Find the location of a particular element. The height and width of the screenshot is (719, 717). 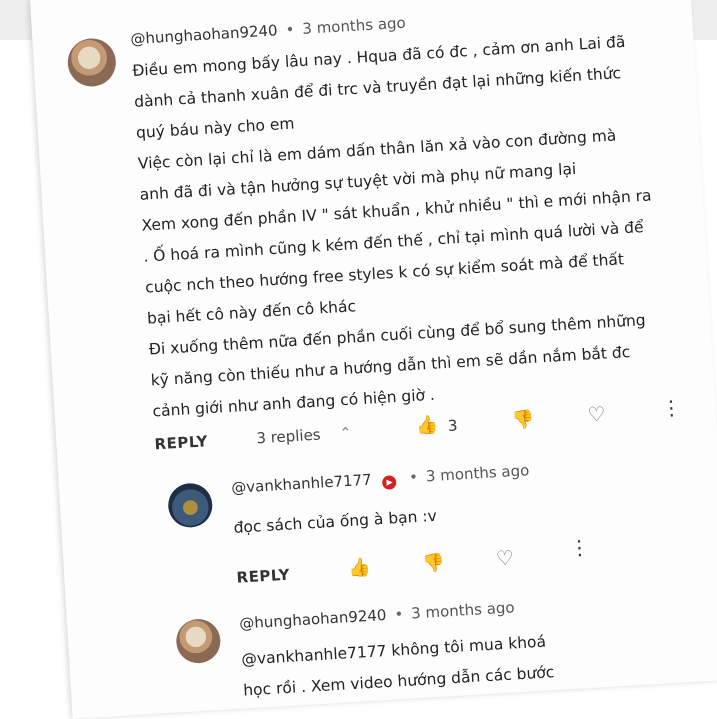

reply-body: đọc sách của ống à bạn :v is located at coordinates (335, 522).